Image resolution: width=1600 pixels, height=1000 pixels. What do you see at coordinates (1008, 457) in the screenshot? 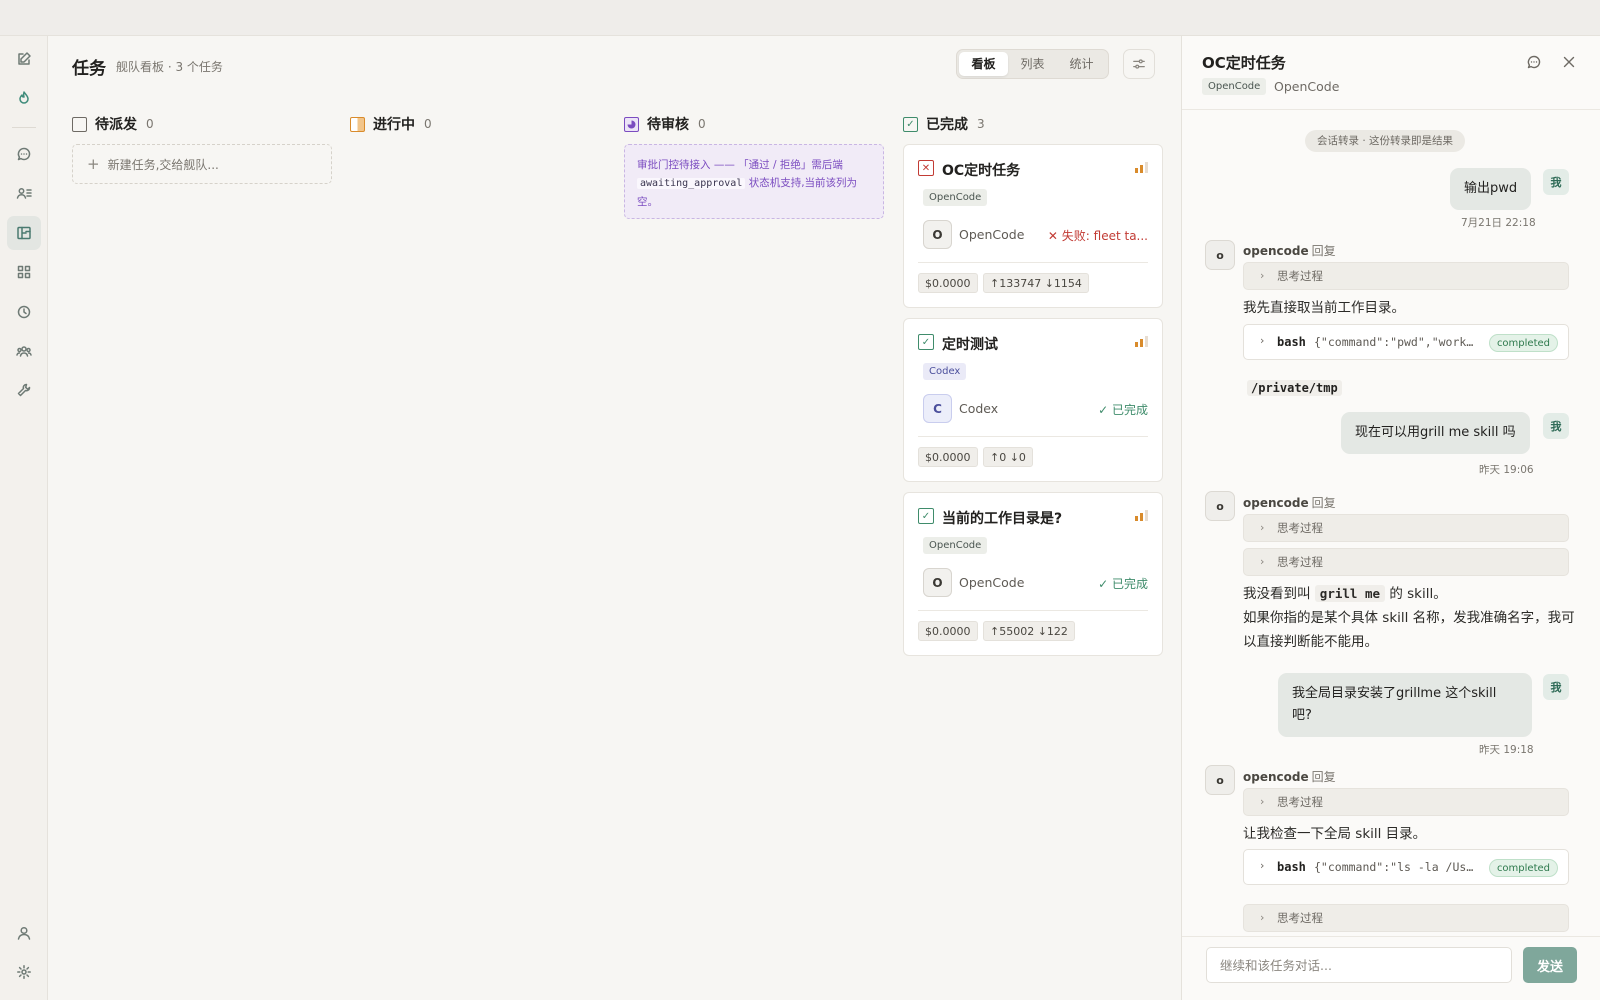
I see `tokens-chip: ↑0 ↓0` at bounding box center [1008, 457].